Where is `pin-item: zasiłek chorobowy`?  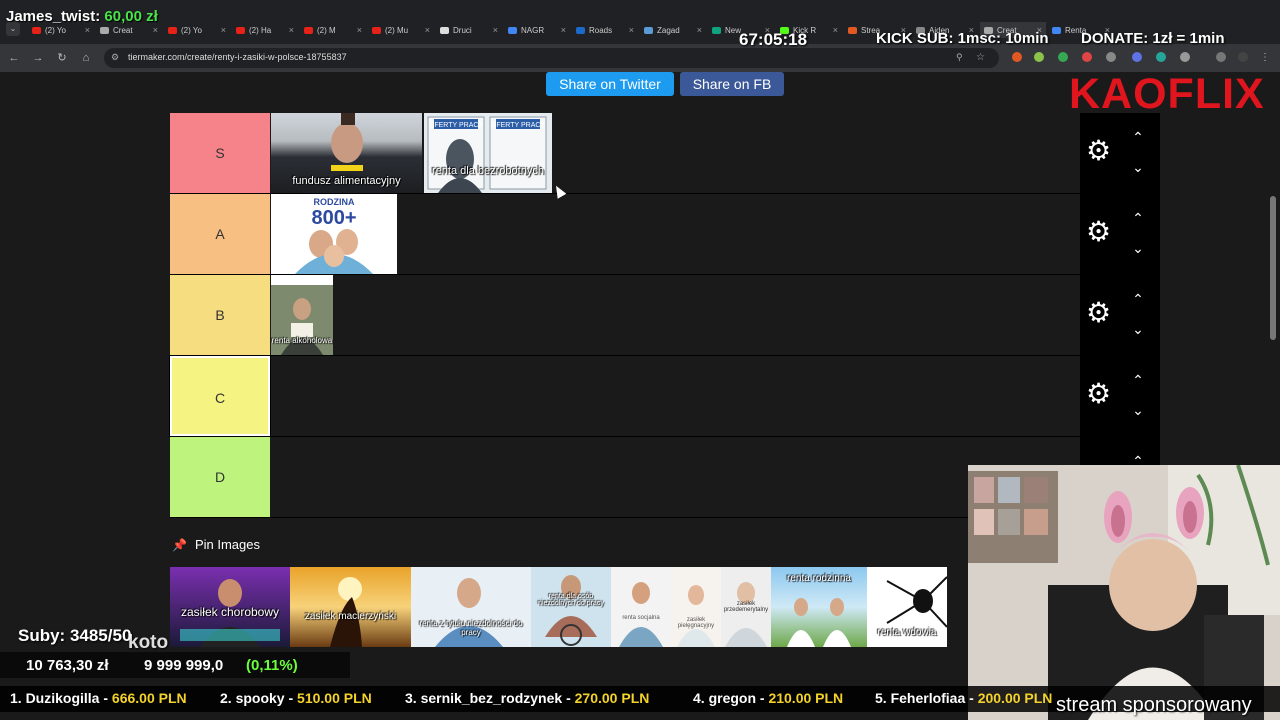 pin-item: zasiłek chorobowy is located at coordinates (230, 607).